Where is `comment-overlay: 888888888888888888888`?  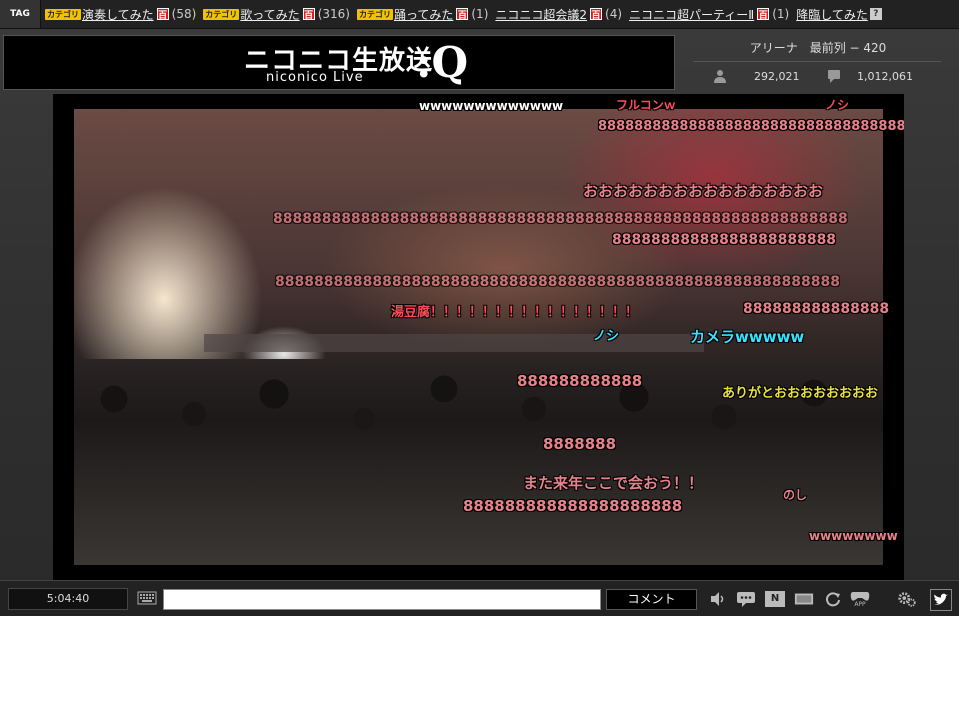
comment-overlay: 888888888888888888888 is located at coordinates (573, 506).